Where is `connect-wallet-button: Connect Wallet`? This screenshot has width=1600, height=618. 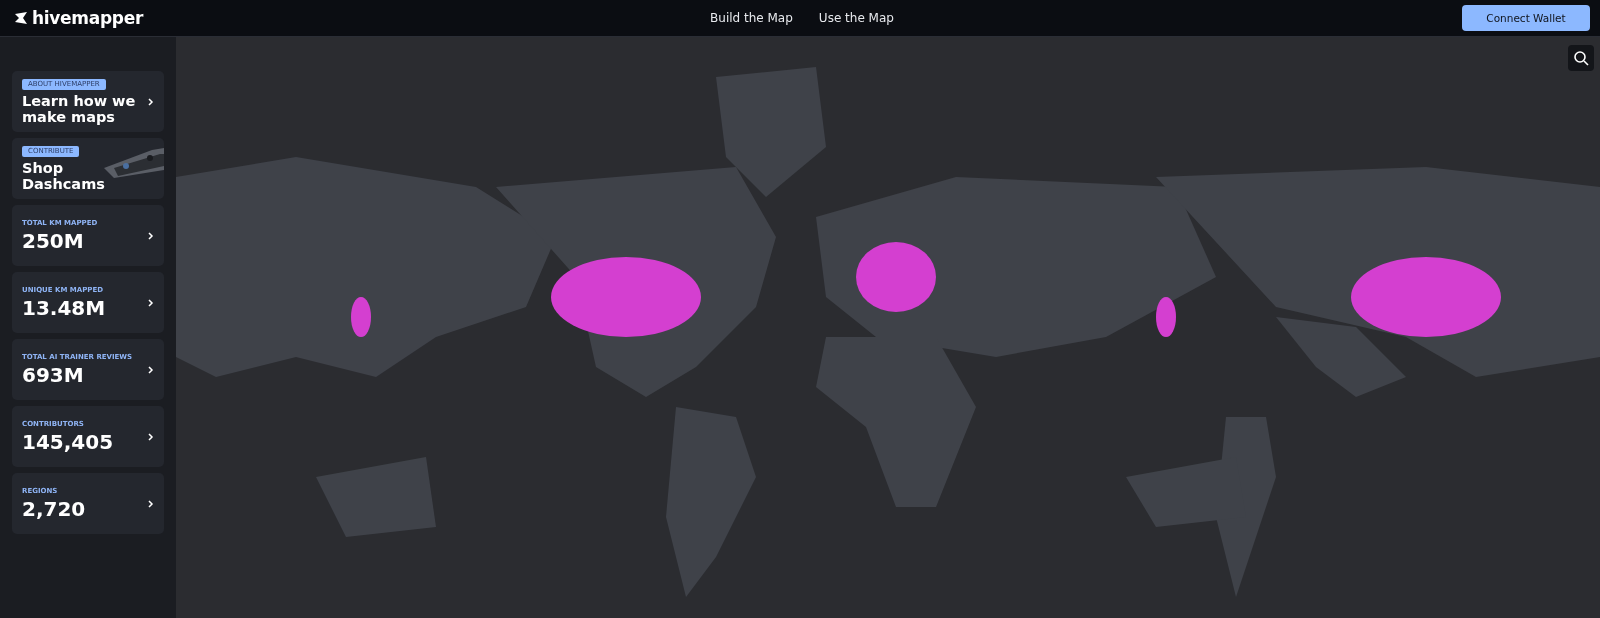 connect-wallet-button: Connect Wallet is located at coordinates (1526, 18).